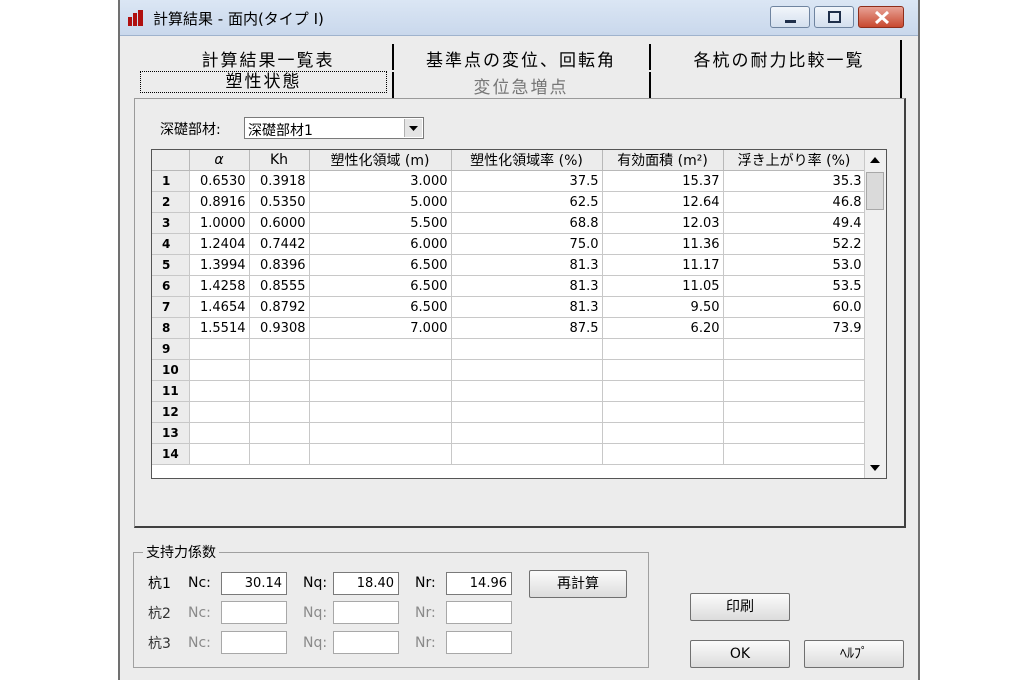  Describe the element at coordinates (794, 307) in the screenshot. I see `table-cell: 60.0` at that location.